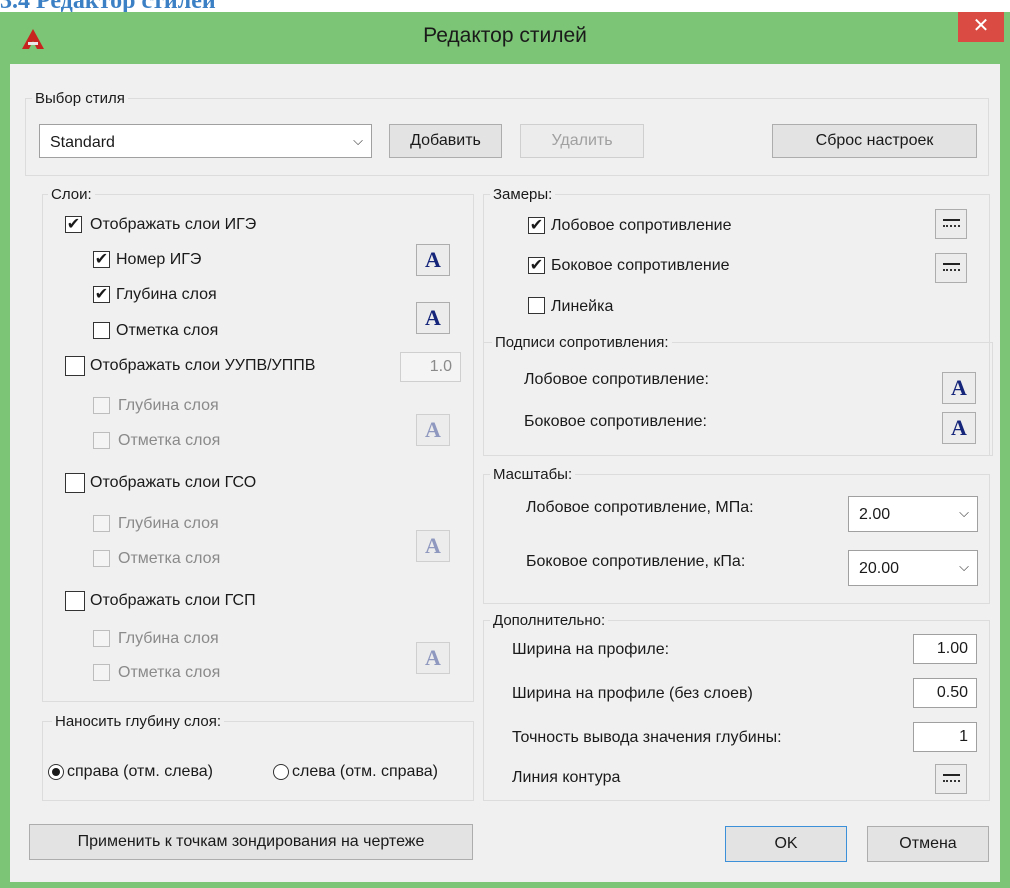 The height and width of the screenshot is (888, 1010). What do you see at coordinates (523, 195) in the screenshot?
I see `measurements-label: Замеры:` at bounding box center [523, 195].